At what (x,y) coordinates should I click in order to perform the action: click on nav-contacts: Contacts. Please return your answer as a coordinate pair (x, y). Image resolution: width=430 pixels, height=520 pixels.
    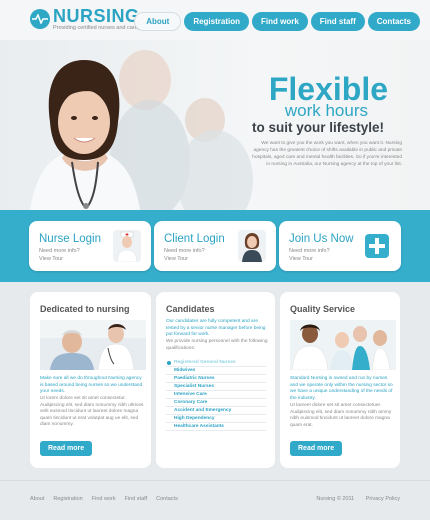
    Looking at the image, I should click on (393, 21).